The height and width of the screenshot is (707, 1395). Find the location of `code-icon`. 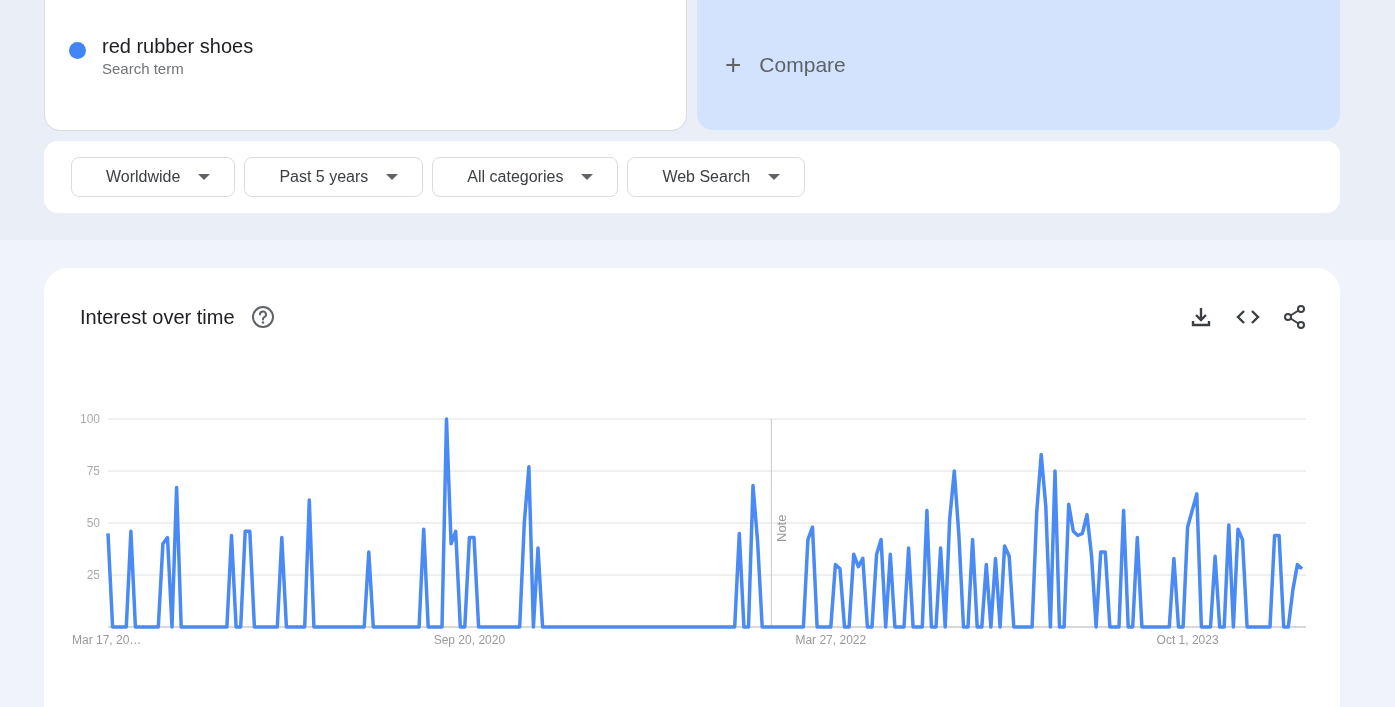

code-icon is located at coordinates (1248, 317).